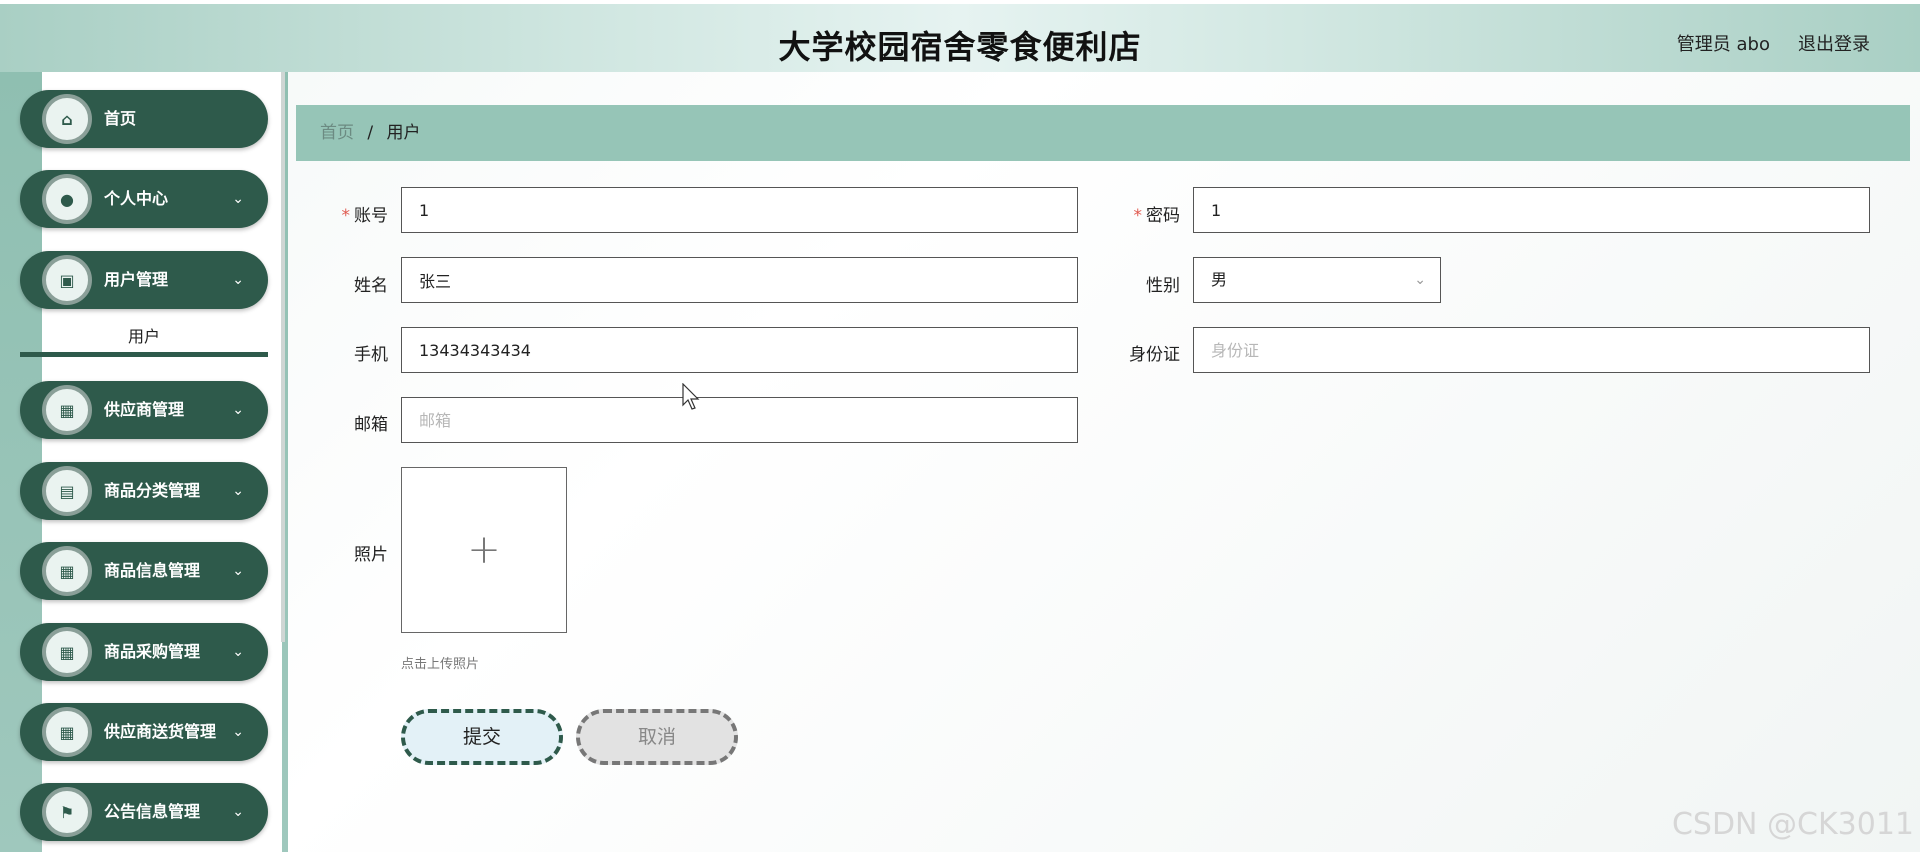 This screenshot has height=852, width=1920. What do you see at coordinates (136, 198) in the screenshot?
I see `sidebar-item-label: 个人中心` at bounding box center [136, 198].